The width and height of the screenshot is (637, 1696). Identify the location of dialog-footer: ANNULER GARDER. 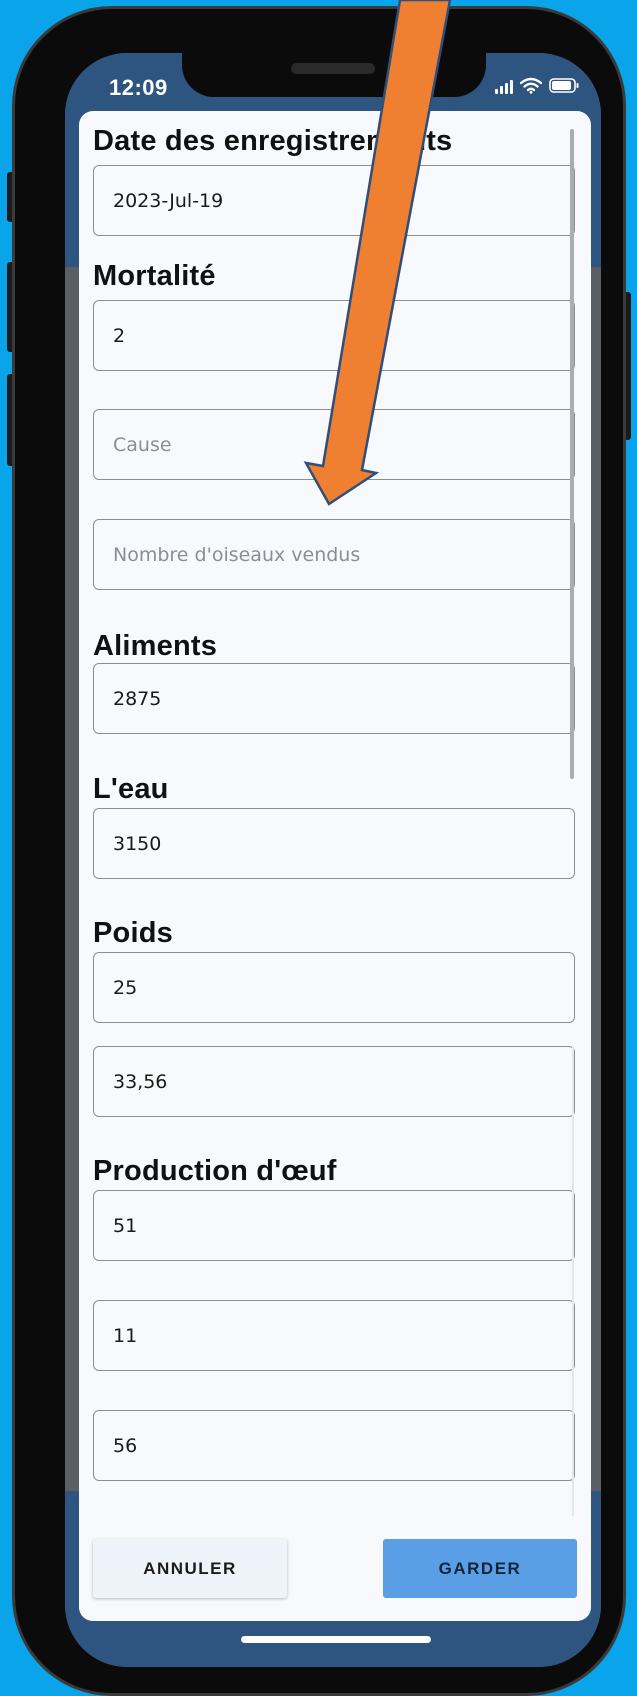
(335, 1571).